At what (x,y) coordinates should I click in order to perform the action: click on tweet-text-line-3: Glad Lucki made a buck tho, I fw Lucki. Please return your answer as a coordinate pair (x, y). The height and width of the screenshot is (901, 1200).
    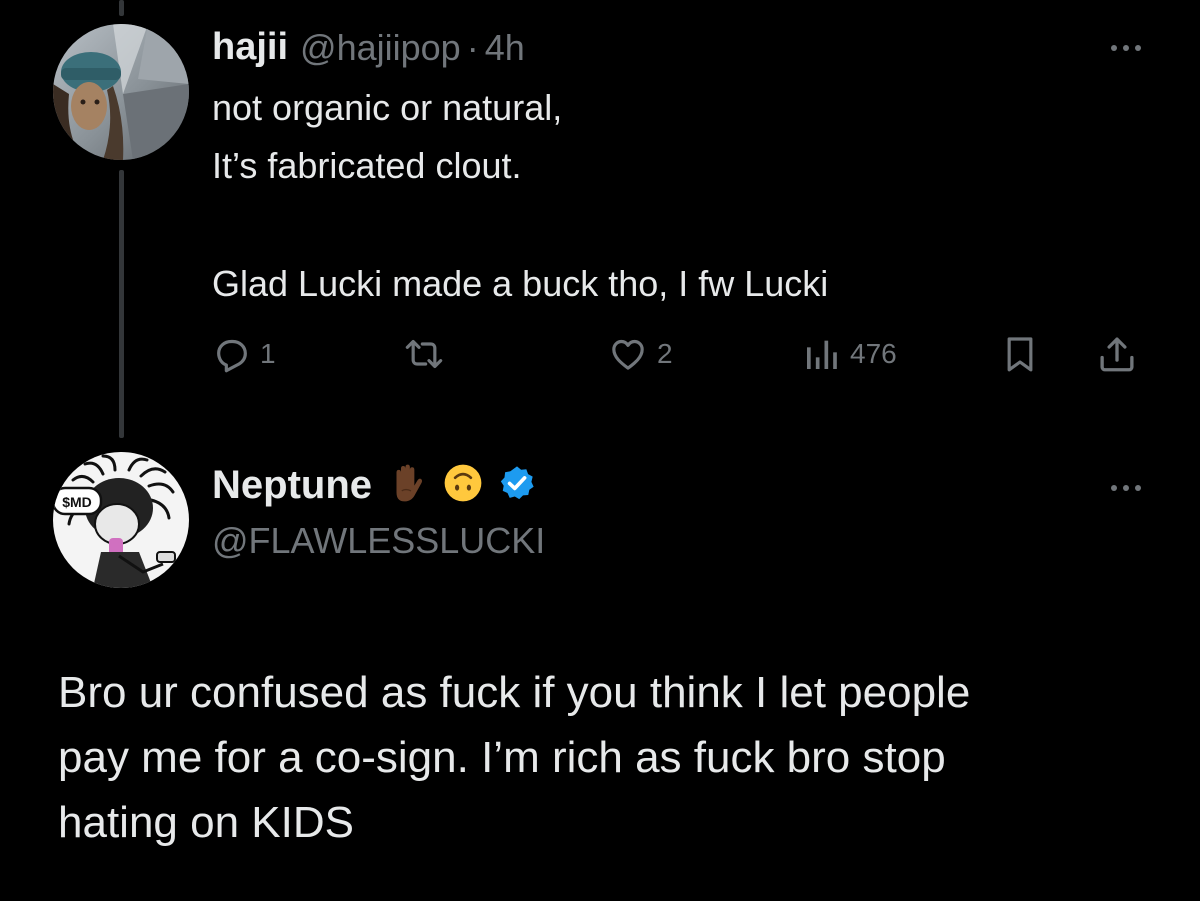
    Looking at the image, I should click on (520, 283).